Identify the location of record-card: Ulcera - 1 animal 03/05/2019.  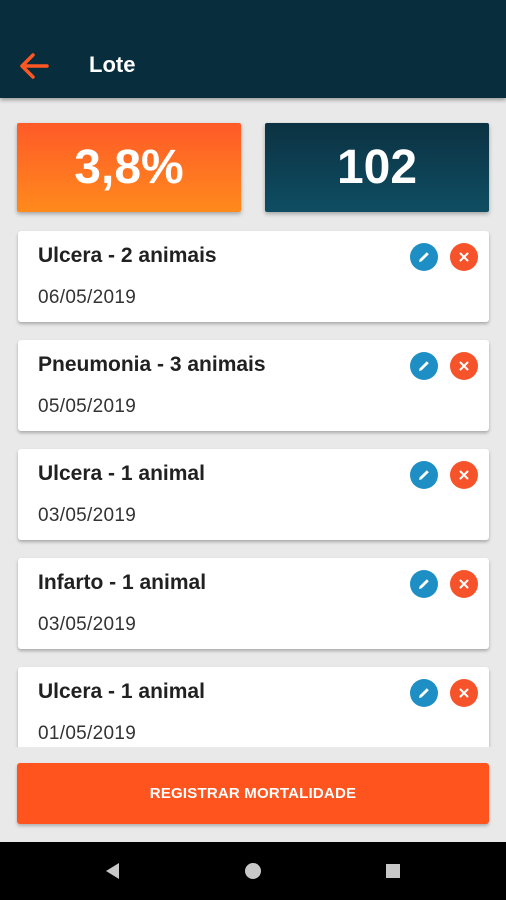
(253, 494).